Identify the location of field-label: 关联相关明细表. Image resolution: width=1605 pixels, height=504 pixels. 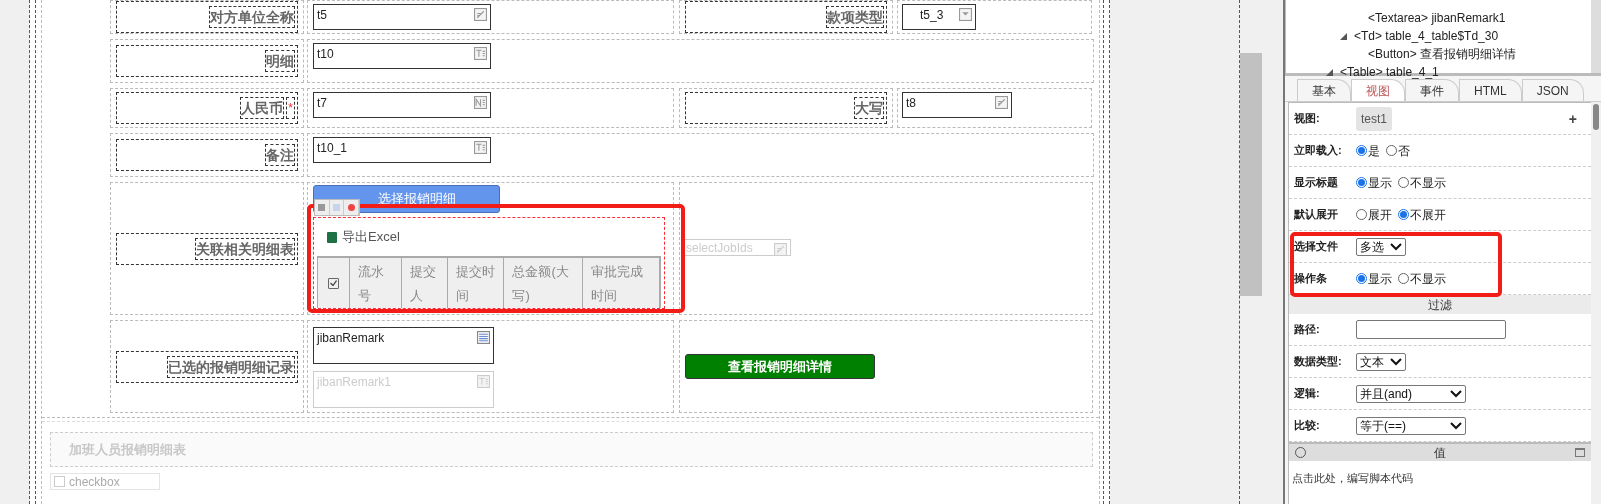
(245, 248).